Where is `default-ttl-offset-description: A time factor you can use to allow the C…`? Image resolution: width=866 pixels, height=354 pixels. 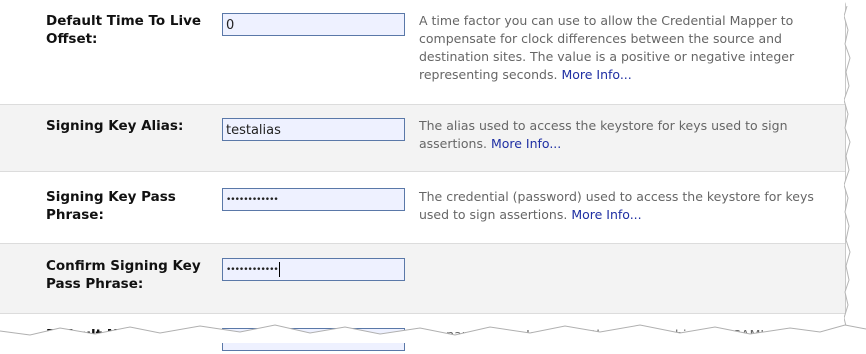
default-ttl-offset-description: A time factor you can use to allow the C… is located at coordinates (619, 48).